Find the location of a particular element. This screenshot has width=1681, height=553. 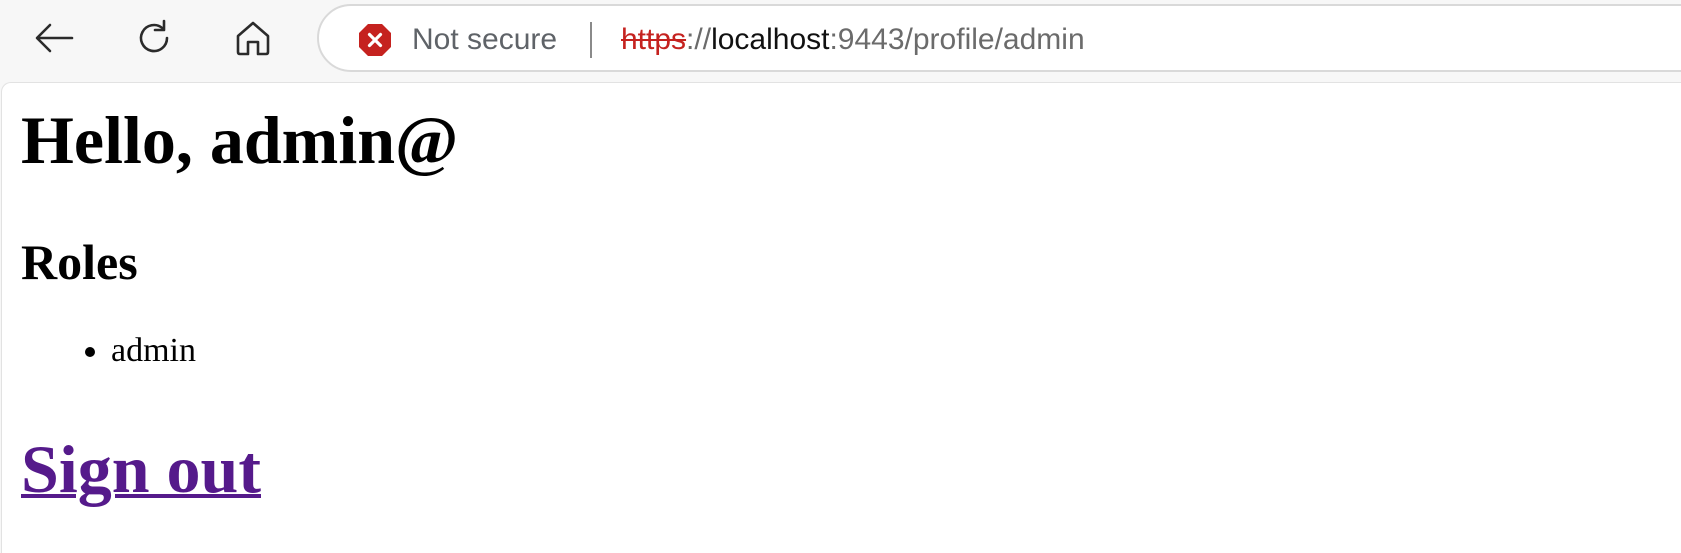

url-scheme: https is located at coordinates (654, 39).